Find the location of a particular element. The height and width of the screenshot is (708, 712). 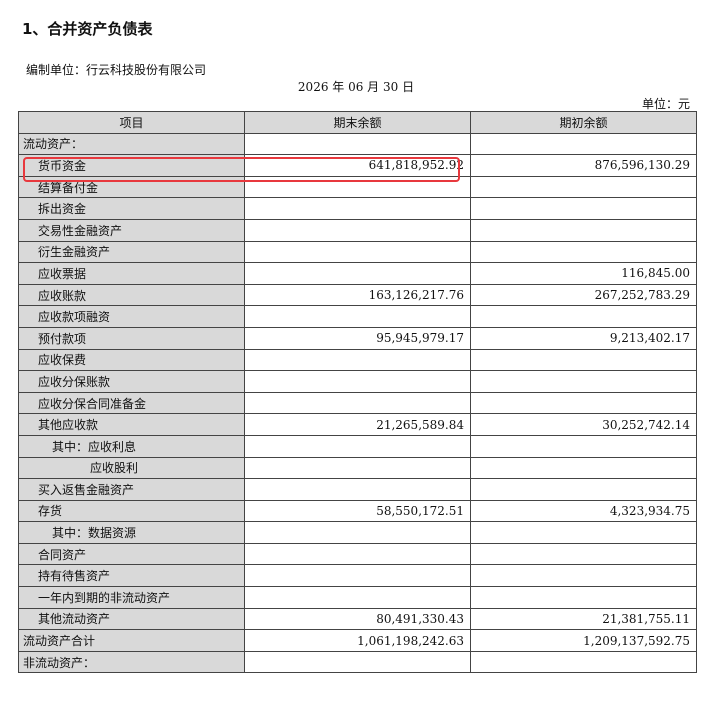

row-label: 应收股利 is located at coordinates (131, 468).